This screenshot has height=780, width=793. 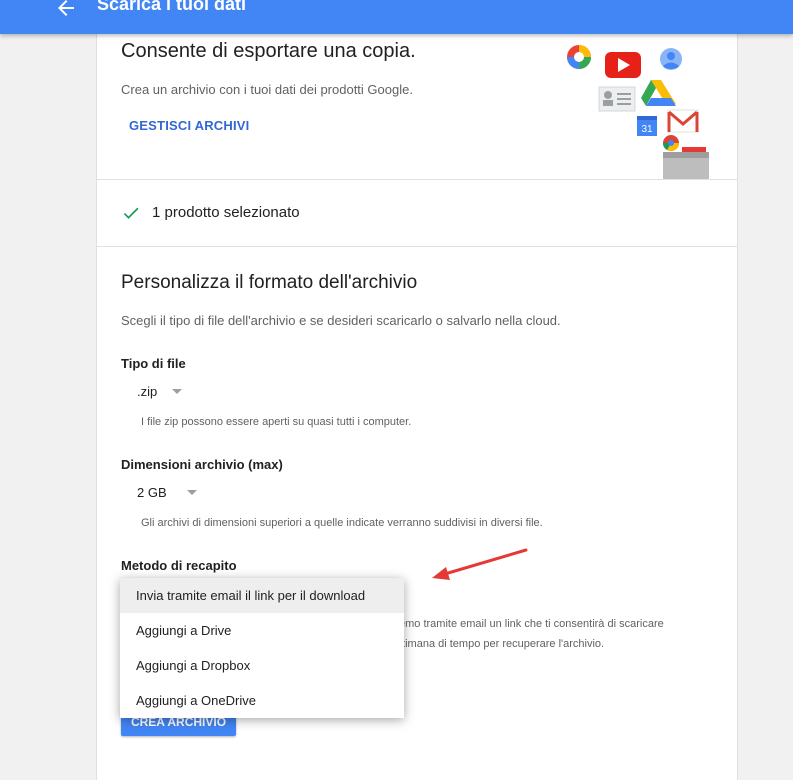 I want to click on selected-products-count: 1 prodotto selezionato, so click(x=226, y=212).